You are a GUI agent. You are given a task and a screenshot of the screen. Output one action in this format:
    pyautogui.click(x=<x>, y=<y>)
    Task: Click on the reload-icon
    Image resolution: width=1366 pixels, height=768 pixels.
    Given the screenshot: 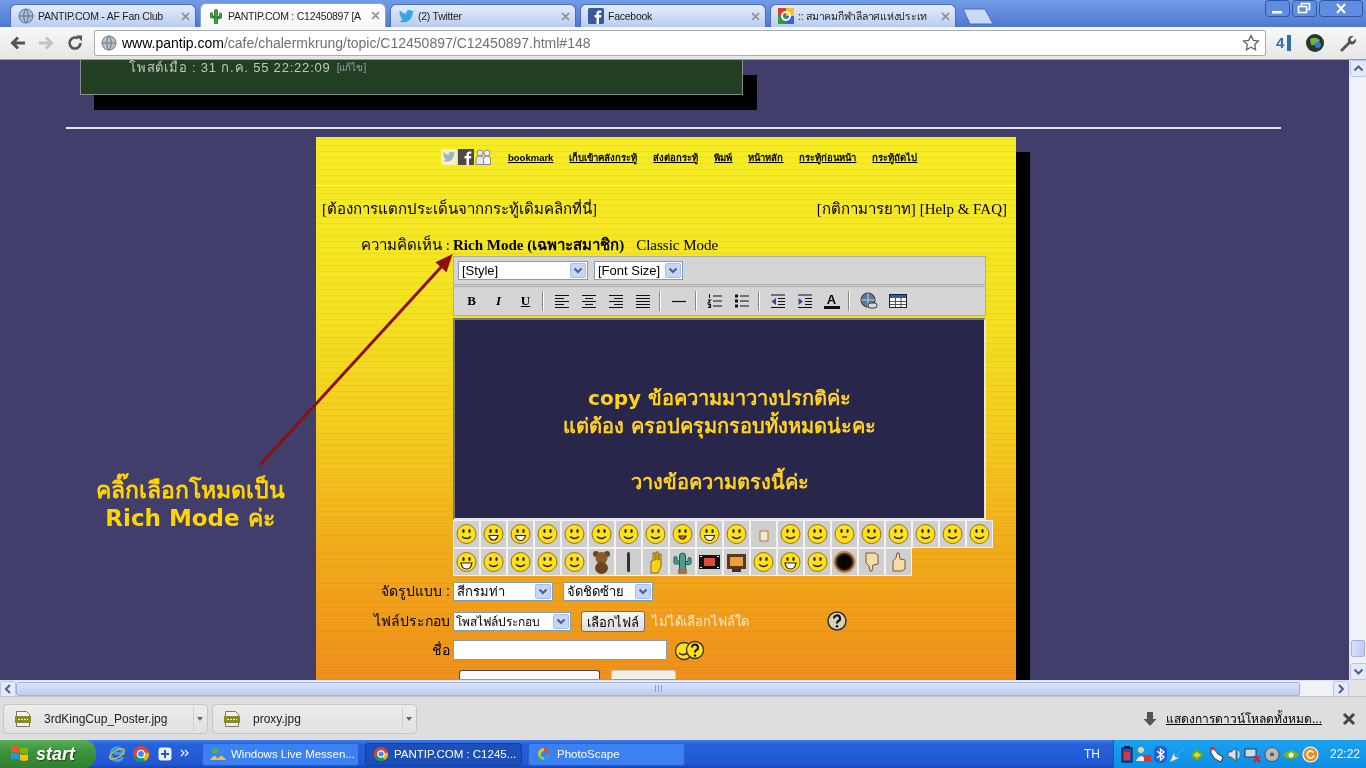 What is the action you would take?
    pyautogui.click(x=75, y=43)
    